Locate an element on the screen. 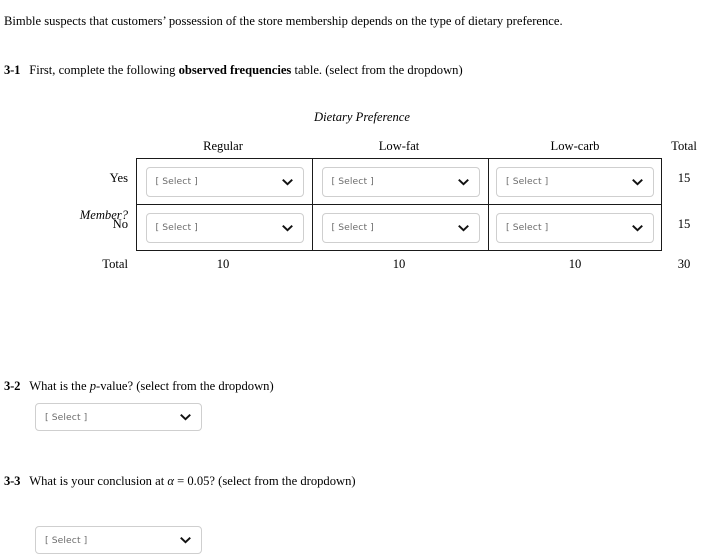  table-cell-no-low-fat: [ Select ] is located at coordinates (400, 227).